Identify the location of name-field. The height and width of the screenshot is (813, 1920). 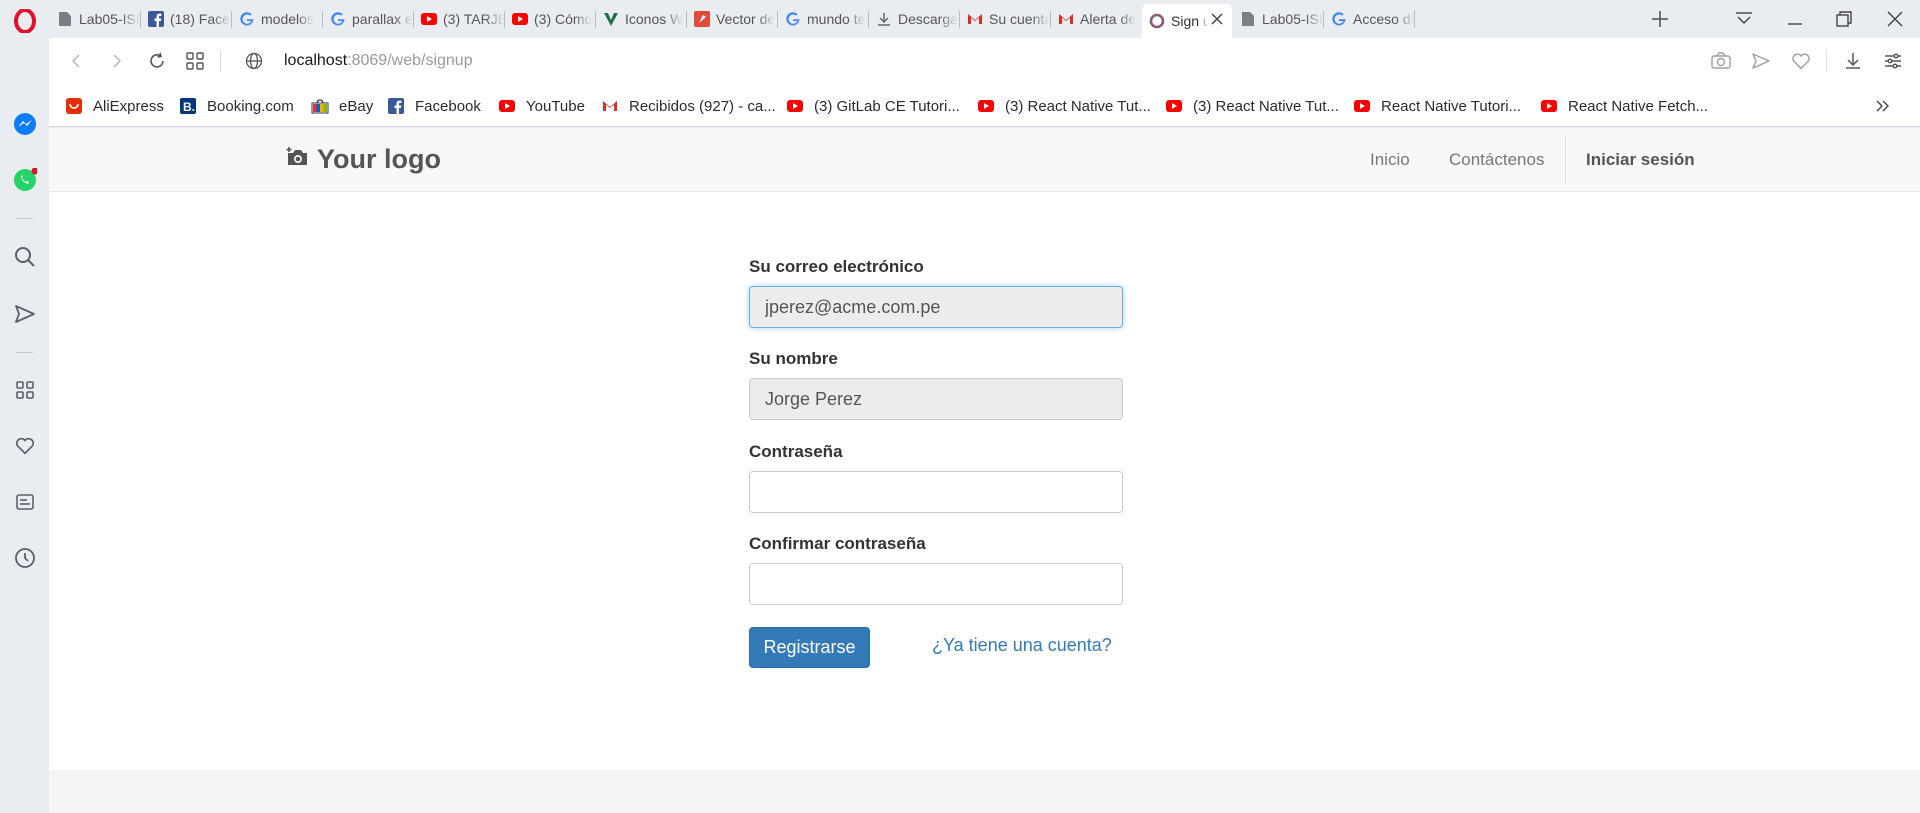
(936, 399).